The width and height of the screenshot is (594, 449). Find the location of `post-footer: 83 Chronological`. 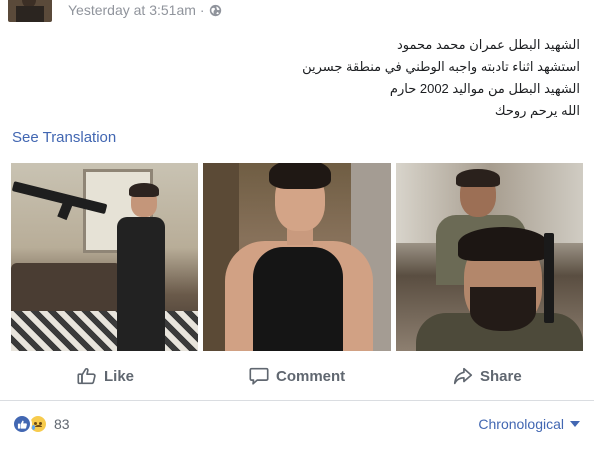

post-footer: 83 Chronological is located at coordinates (297, 424).